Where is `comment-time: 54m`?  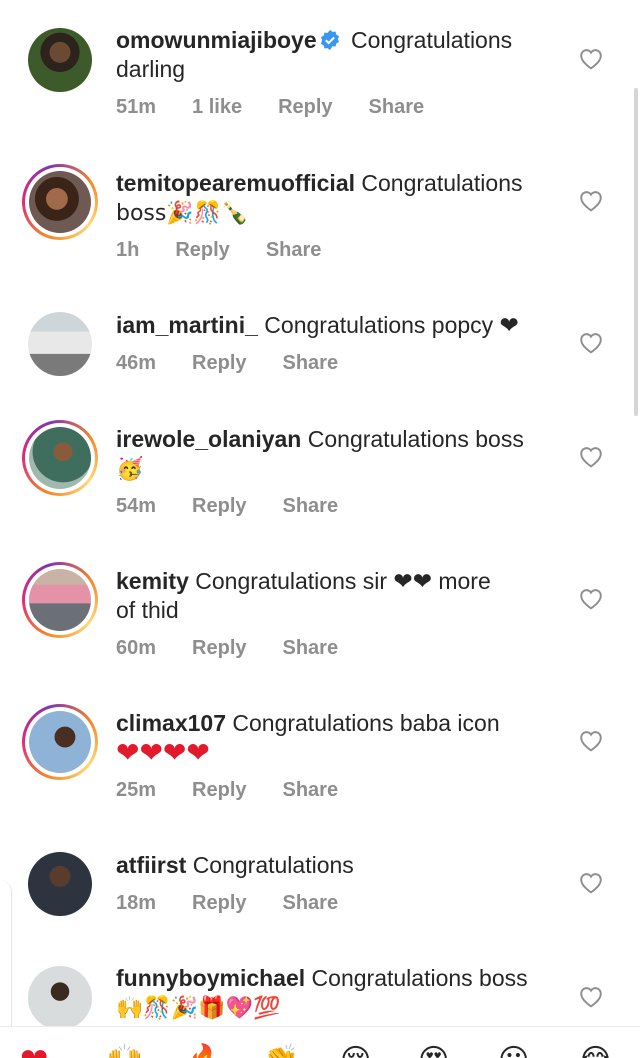
comment-time: 54m is located at coordinates (136, 506).